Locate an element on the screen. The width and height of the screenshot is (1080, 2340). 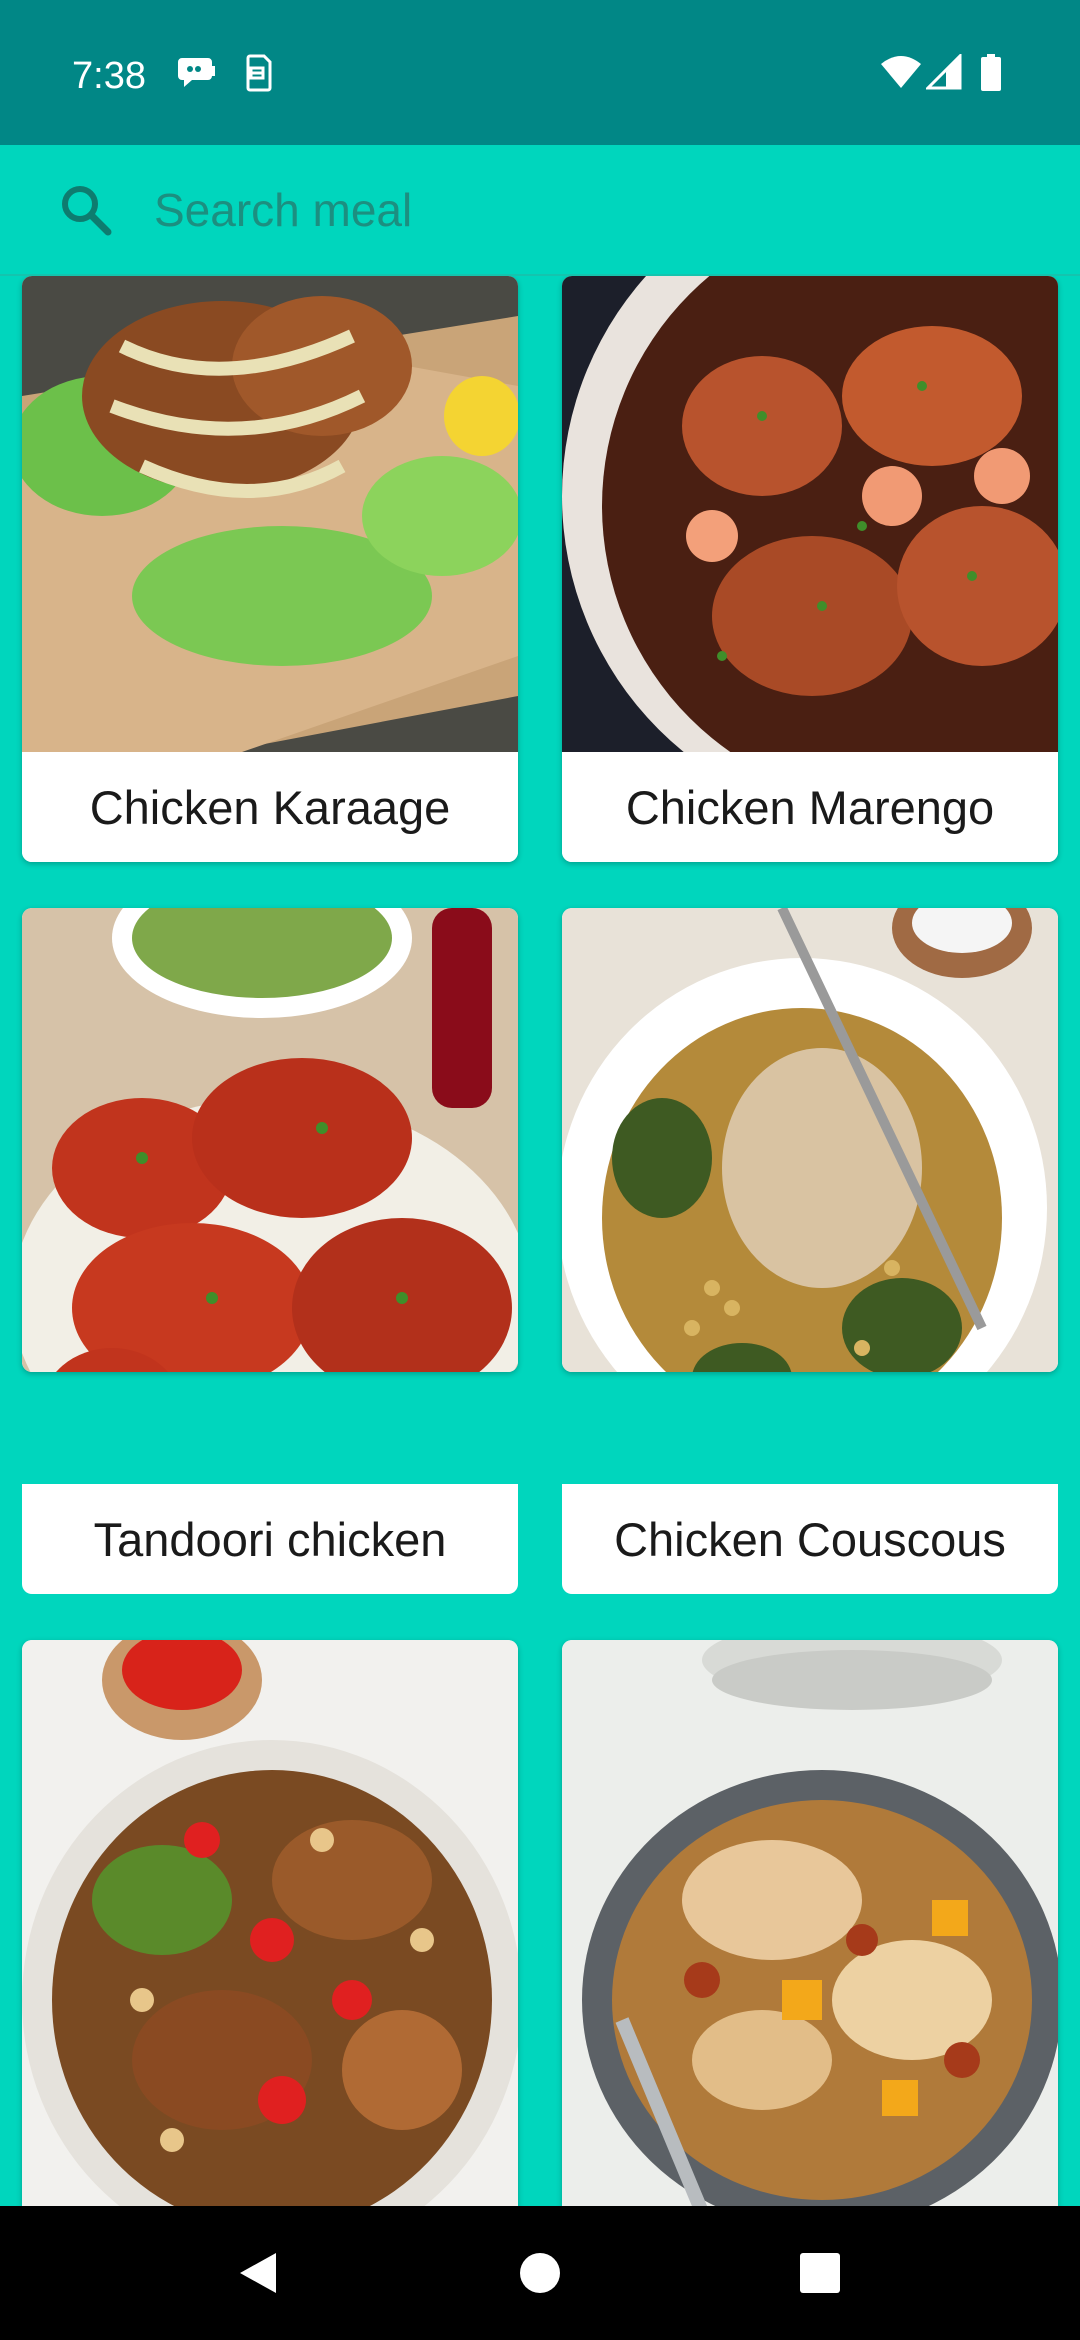
status-bar: 7:38 is located at coordinates (540, 72).